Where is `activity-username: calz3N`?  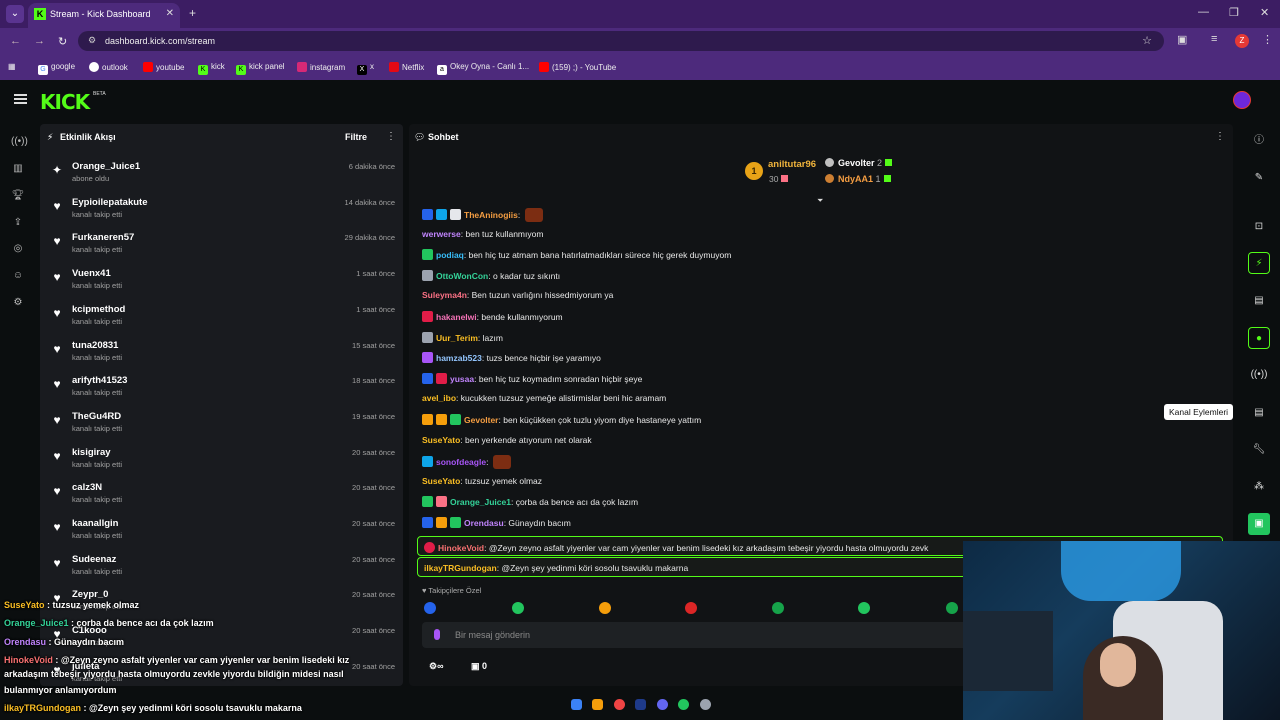
activity-username: calz3N is located at coordinates (87, 487).